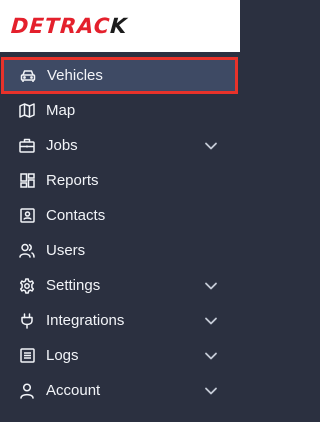  I want to click on car-icon, so click(28, 76).